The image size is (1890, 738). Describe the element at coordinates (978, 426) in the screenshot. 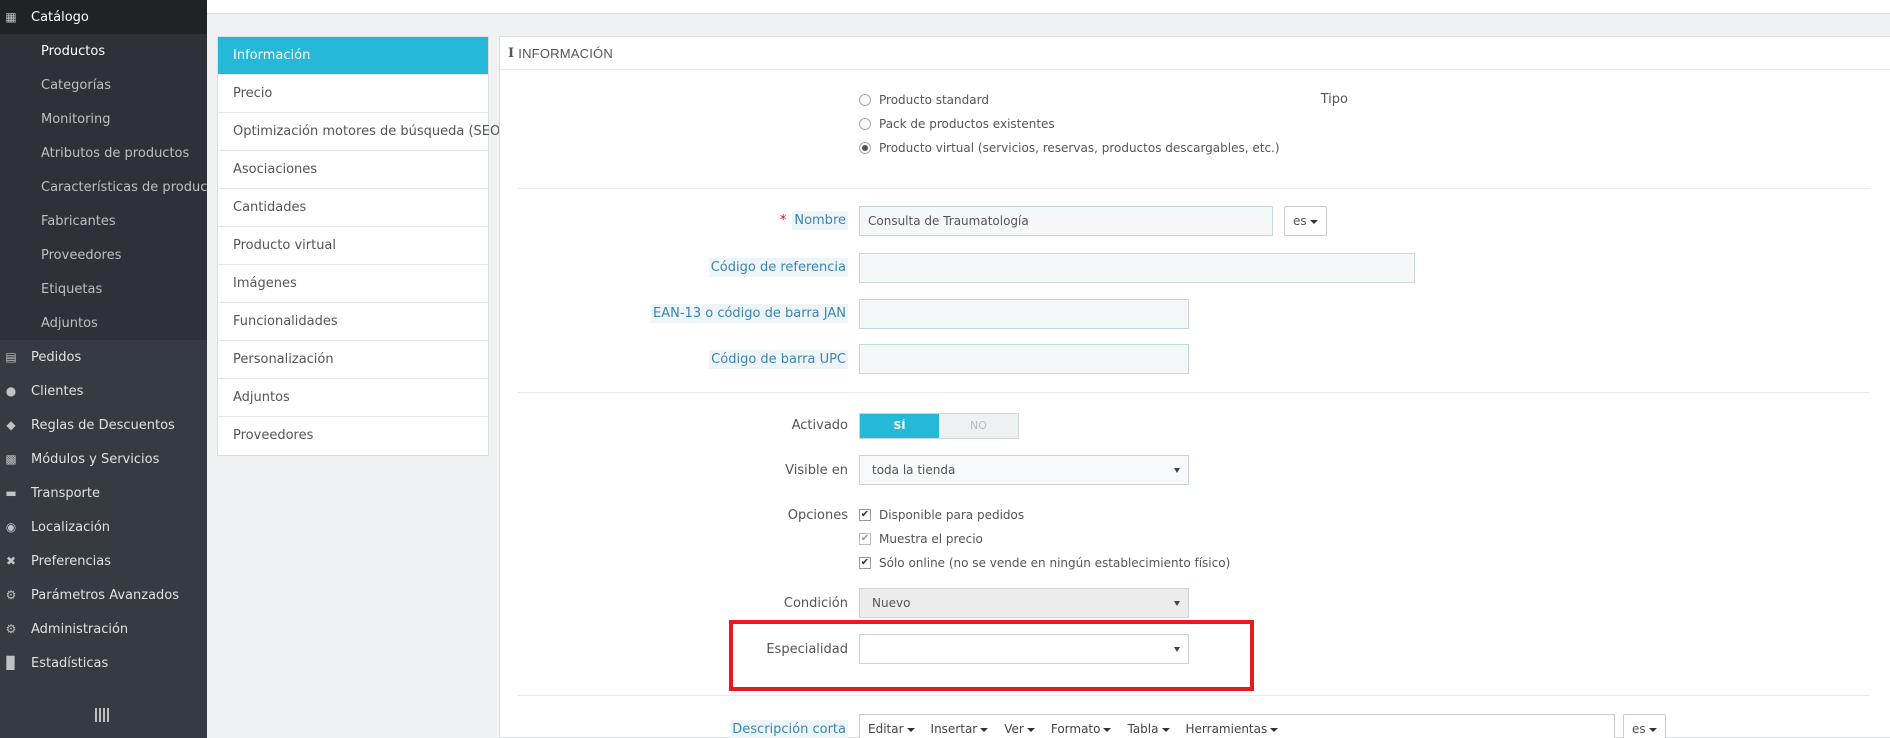

I see `toggle-no: NO` at that location.